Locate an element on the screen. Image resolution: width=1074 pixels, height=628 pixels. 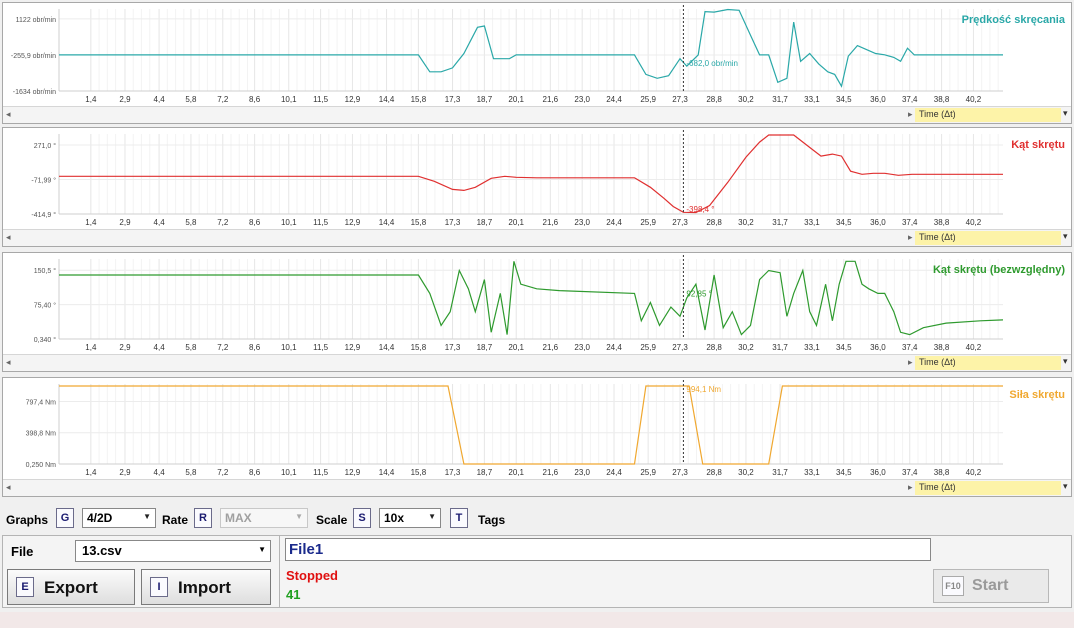
cursor-value-label: 994,1 Nm is located at coordinates (703, 389).